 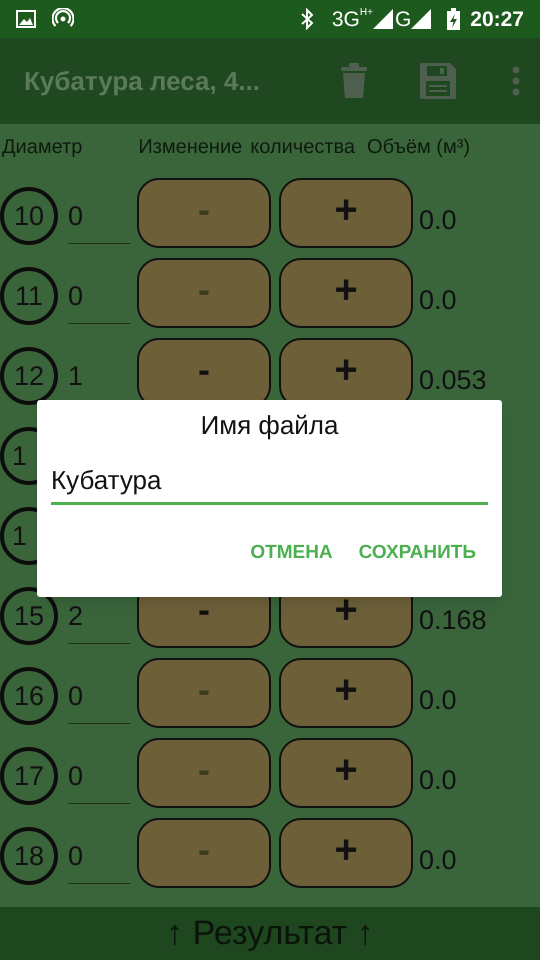 I want to click on image-icon, so click(x=26, y=19).